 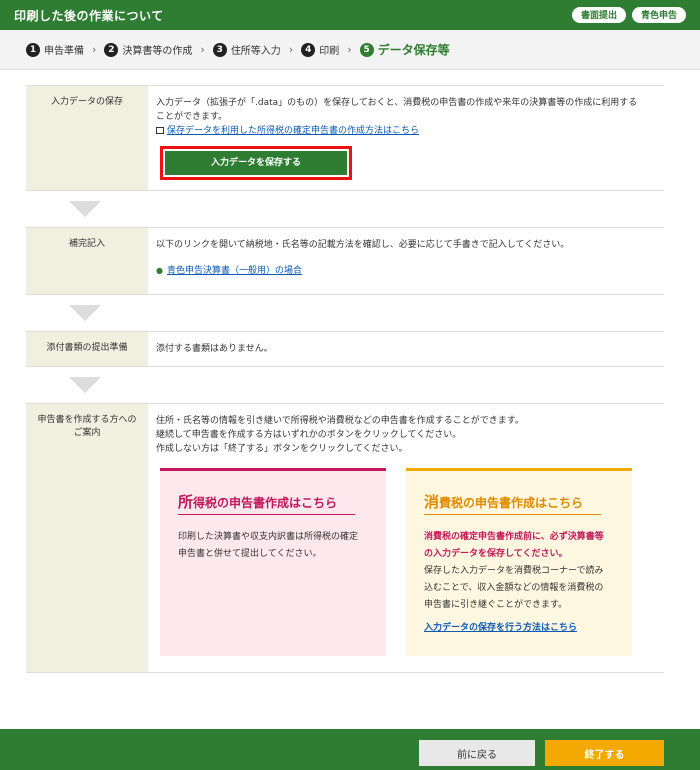 I want to click on save-method-link-row: 入力データの保存を行う方法はこちら, so click(x=522, y=628).